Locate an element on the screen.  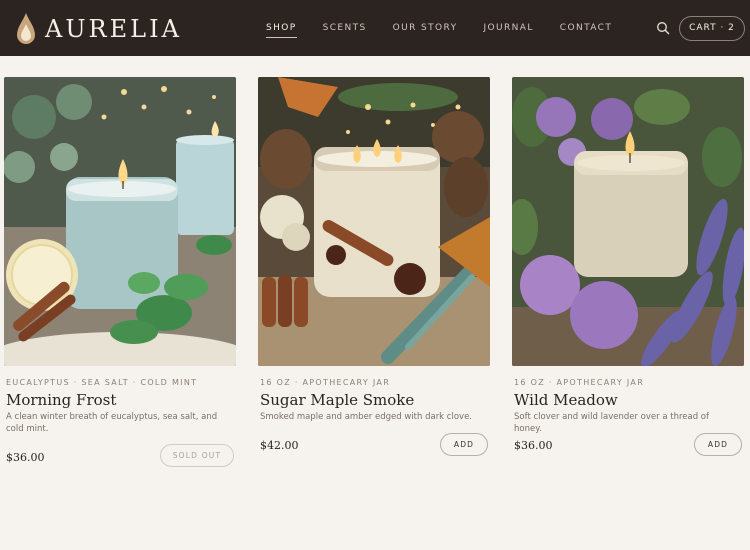
product-notes: EUCALYPTUS · SEA SALT · COLD MINT is located at coordinates (102, 382).